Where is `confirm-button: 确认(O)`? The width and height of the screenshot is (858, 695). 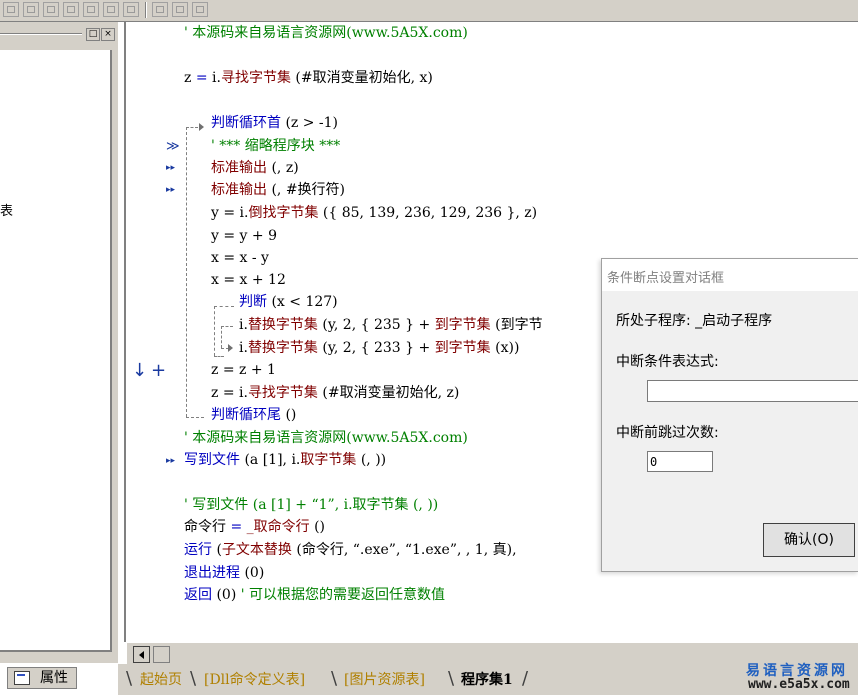
confirm-button: 确认(O) is located at coordinates (809, 540).